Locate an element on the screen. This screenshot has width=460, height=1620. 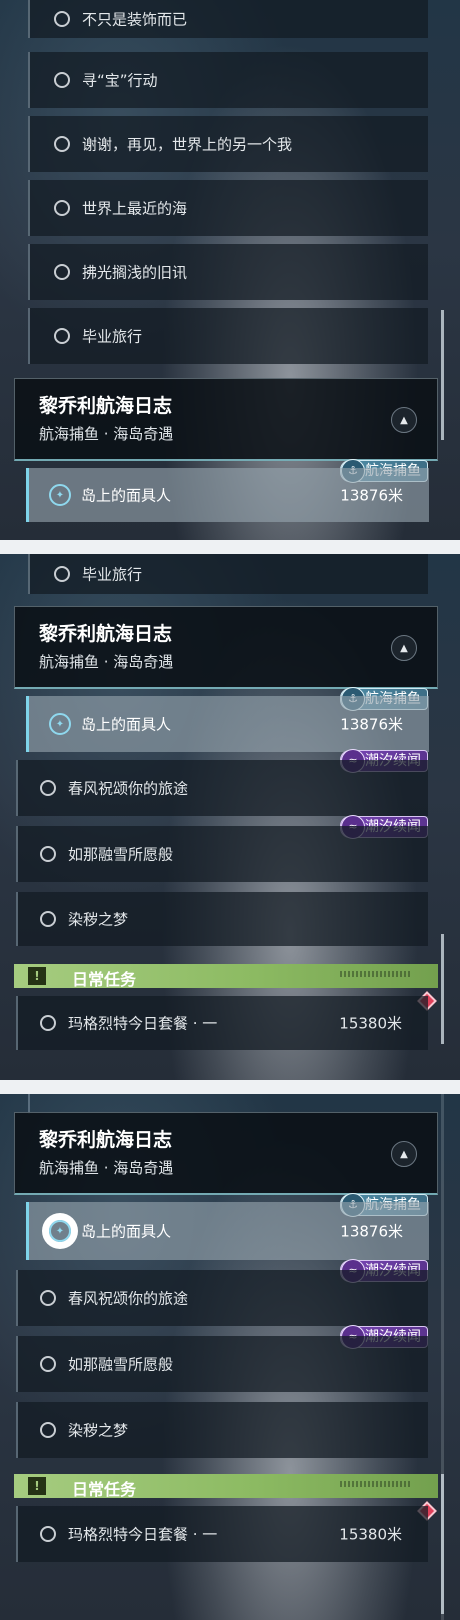
quest-row: 寻“宝”行动 is located at coordinates (228, 80).